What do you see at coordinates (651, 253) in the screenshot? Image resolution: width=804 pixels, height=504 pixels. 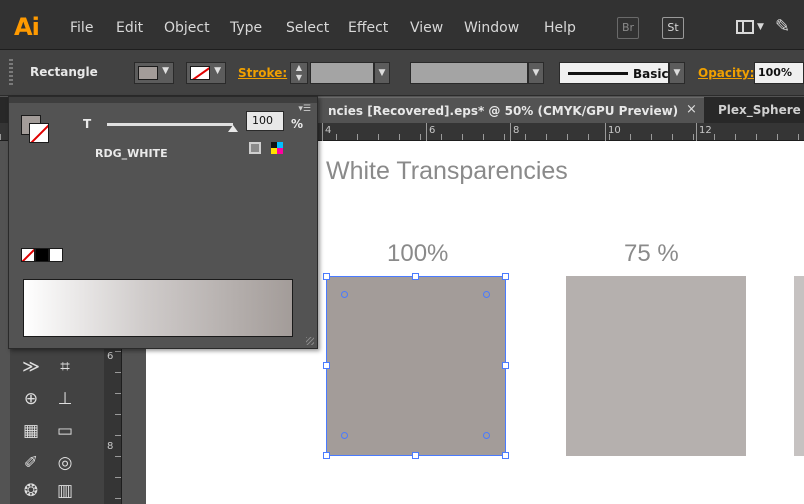 I see `square-label-75: 75 %` at bounding box center [651, 253].